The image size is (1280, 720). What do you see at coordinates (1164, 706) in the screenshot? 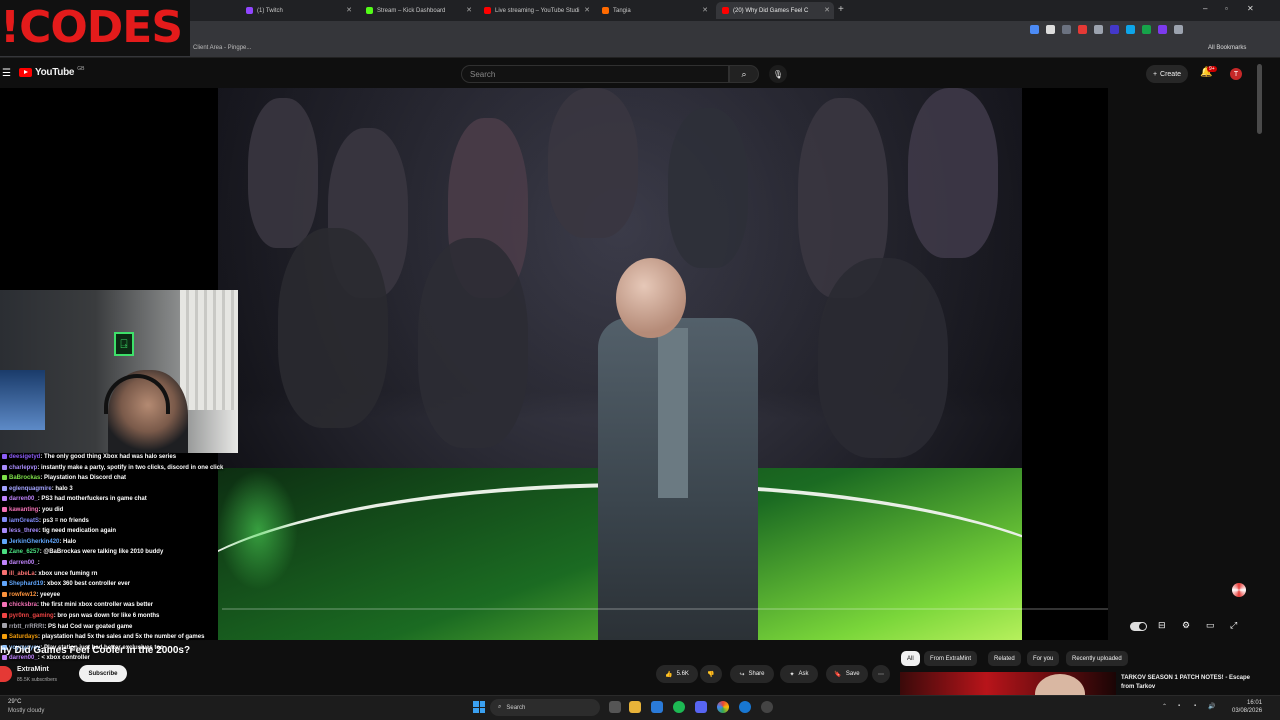
I see `tray-chevron-icon: ⌃` at bounding box center [1164, 706].